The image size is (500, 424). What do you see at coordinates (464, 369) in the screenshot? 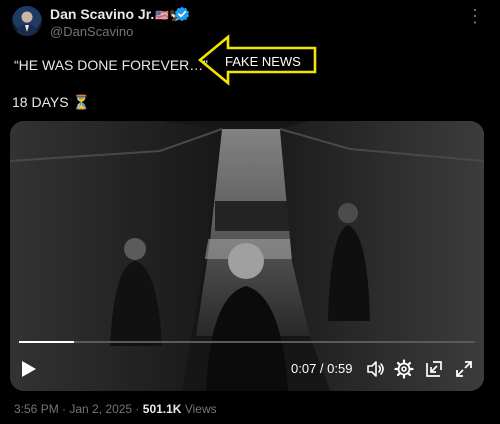
I see `fullscreen-icon` at bounding box center [464, 369].